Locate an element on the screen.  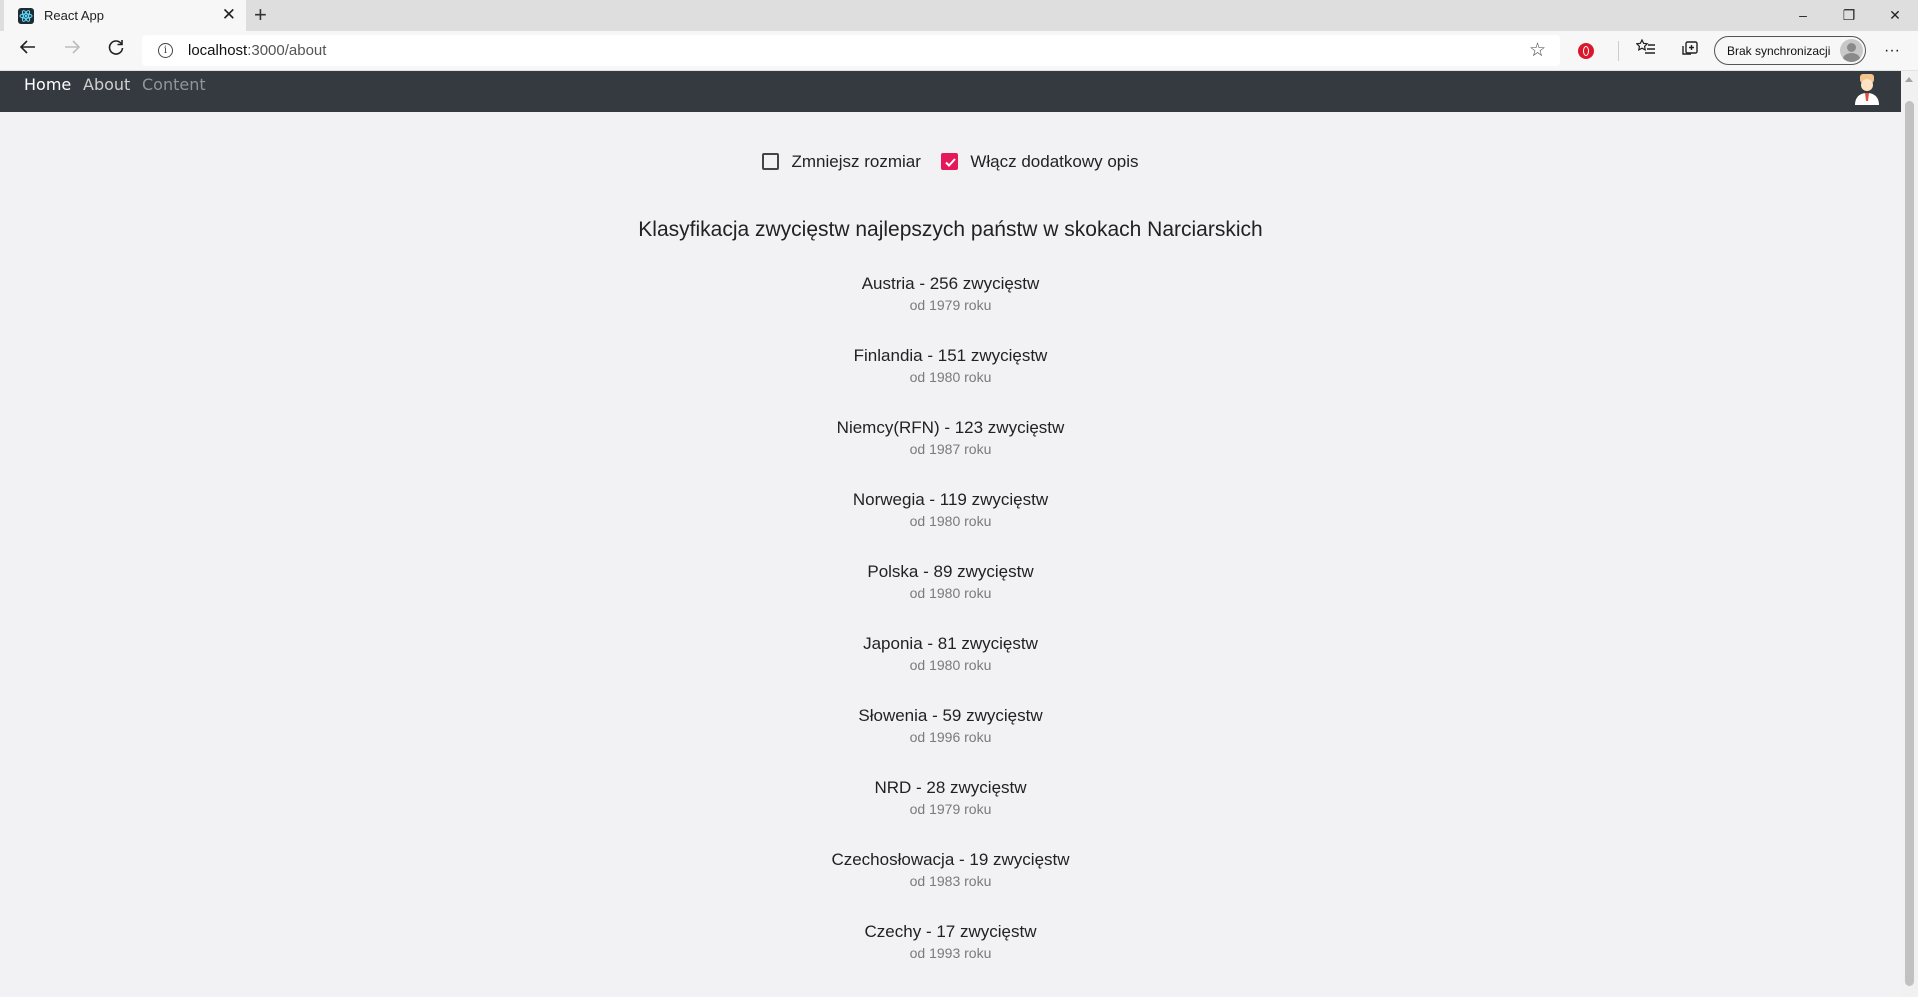
arrow-left-icon is located at coordinates (27, 47).